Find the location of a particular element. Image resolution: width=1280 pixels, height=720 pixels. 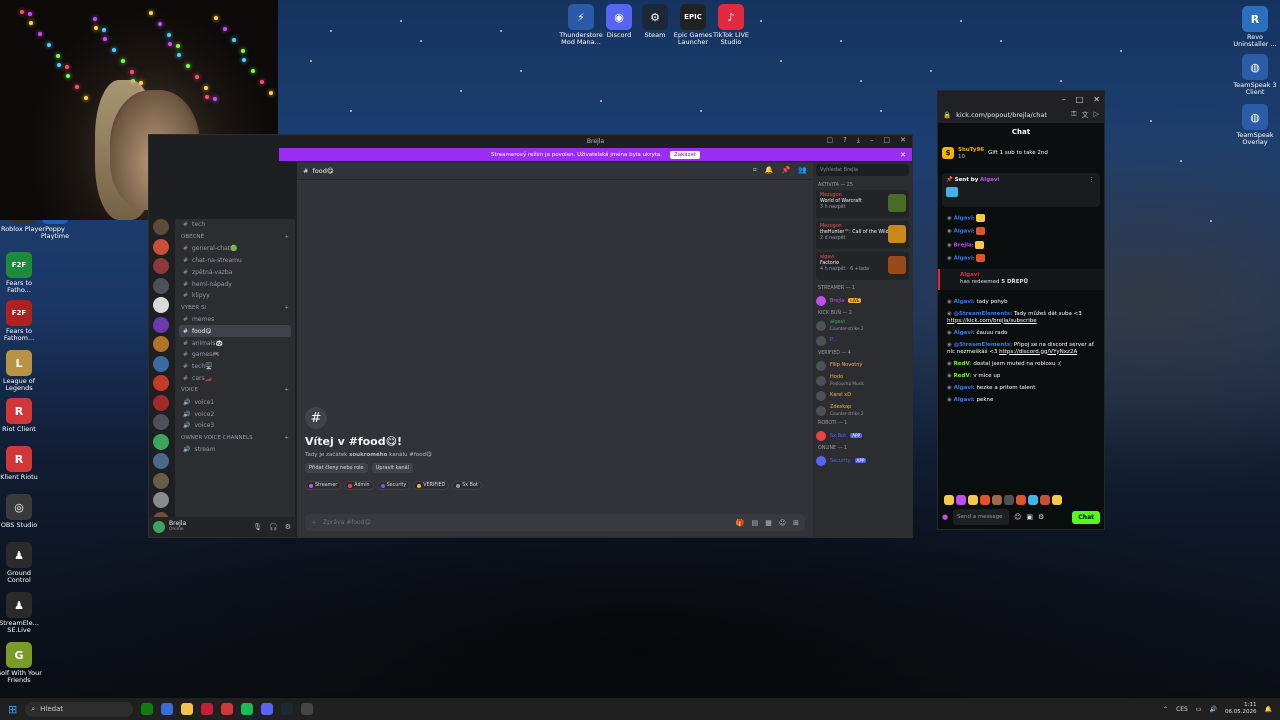

channel-item: # tech🖥️ is located at coordinates (235, 367).